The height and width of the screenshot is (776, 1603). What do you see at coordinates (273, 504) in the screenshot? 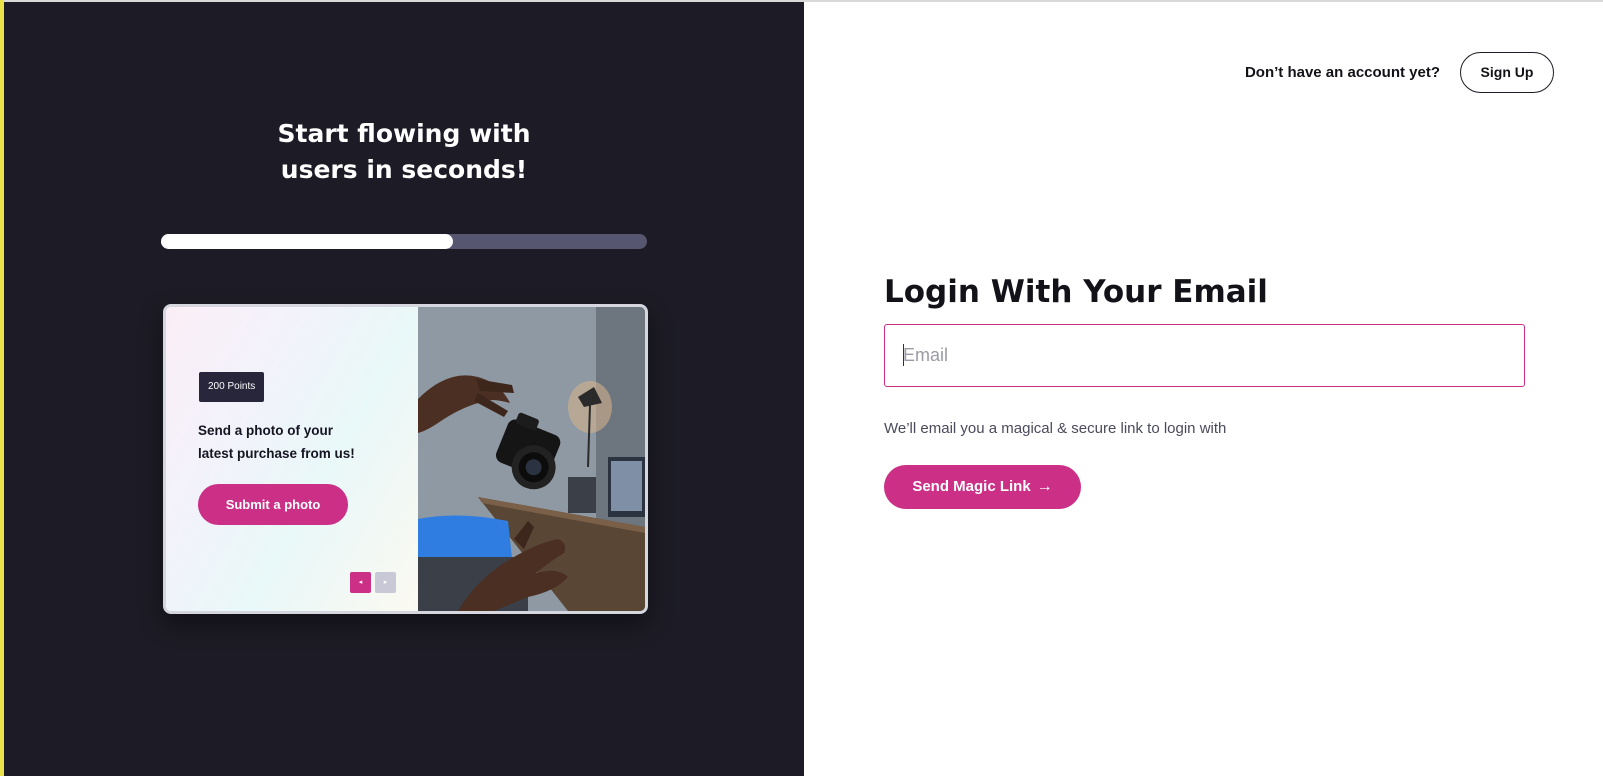
I see `submit-photo-button: Submit a photo` at bounding box center [273, 504].